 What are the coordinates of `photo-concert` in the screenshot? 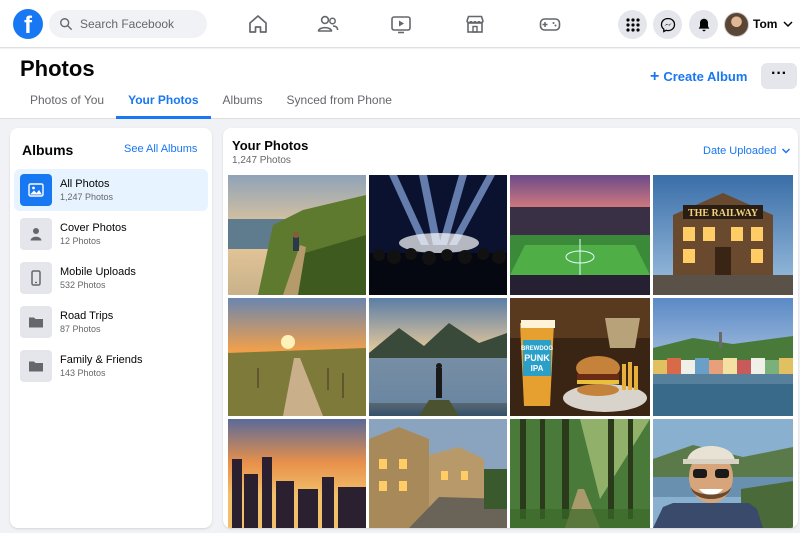 It's located at (438, 235).